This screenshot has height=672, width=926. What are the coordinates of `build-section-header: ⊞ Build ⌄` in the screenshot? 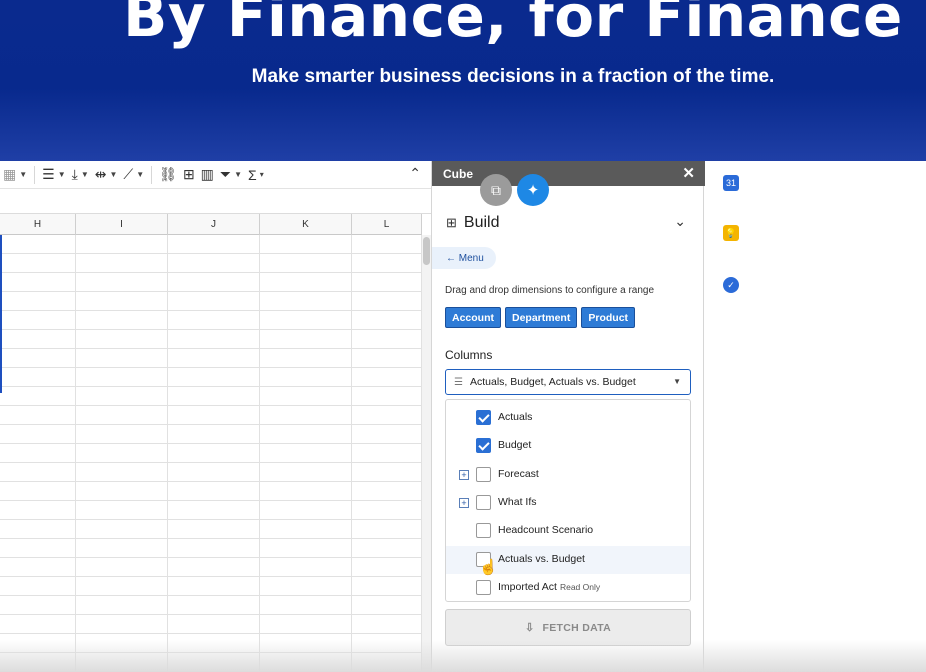 It's located at (566, 223).